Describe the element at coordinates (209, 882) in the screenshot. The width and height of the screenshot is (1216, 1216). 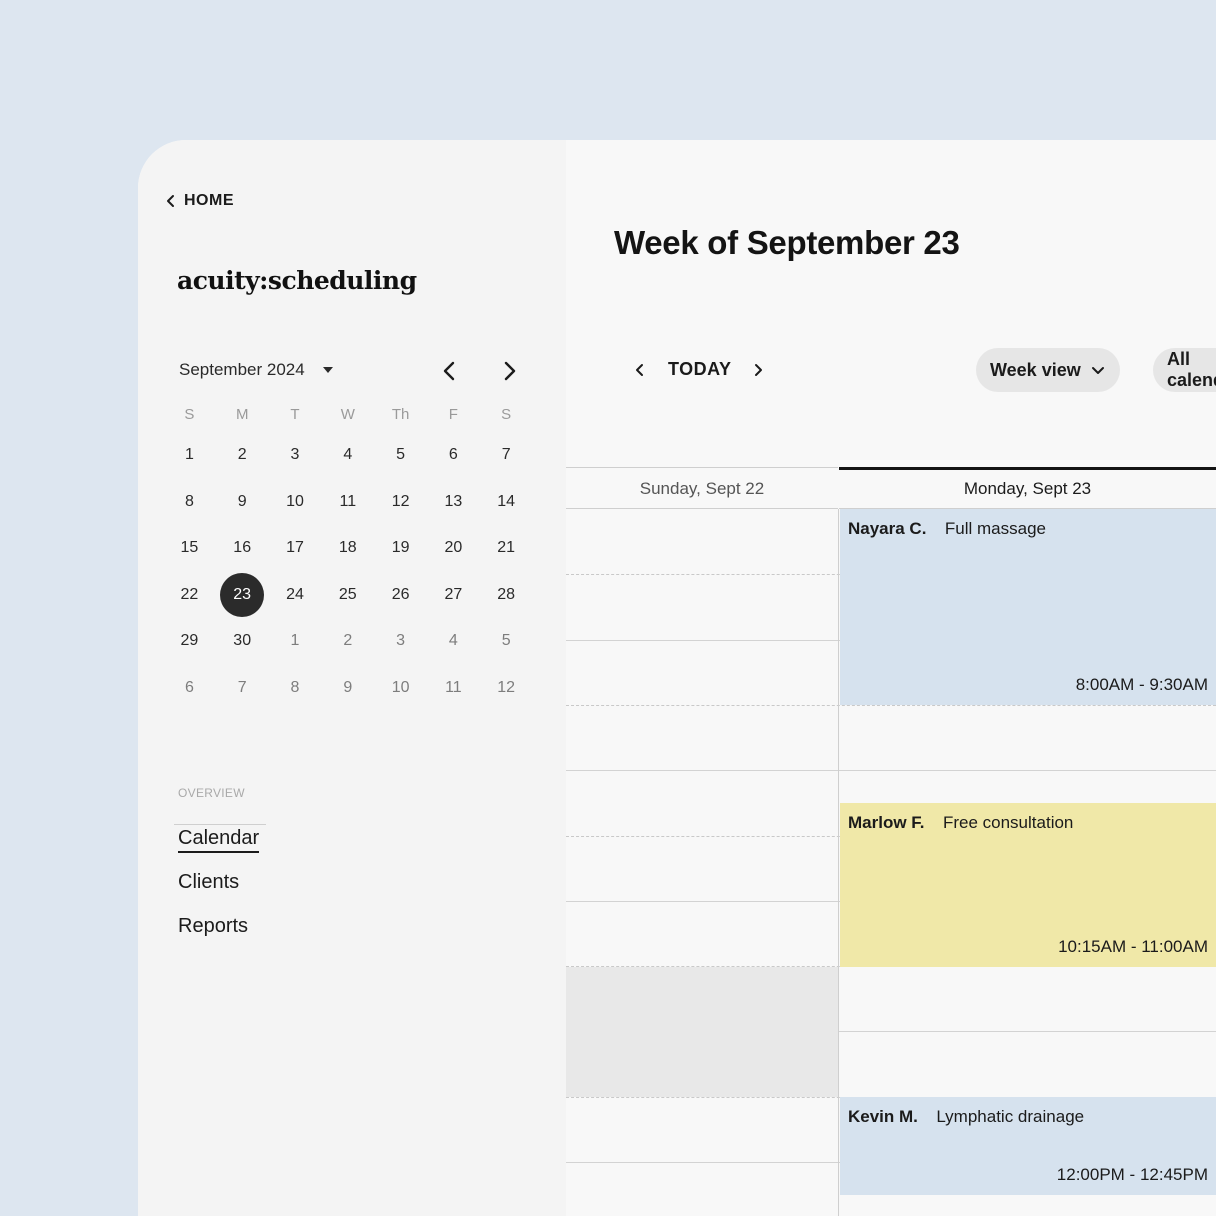
I see `sidebar-item-label: Clients` at that location.